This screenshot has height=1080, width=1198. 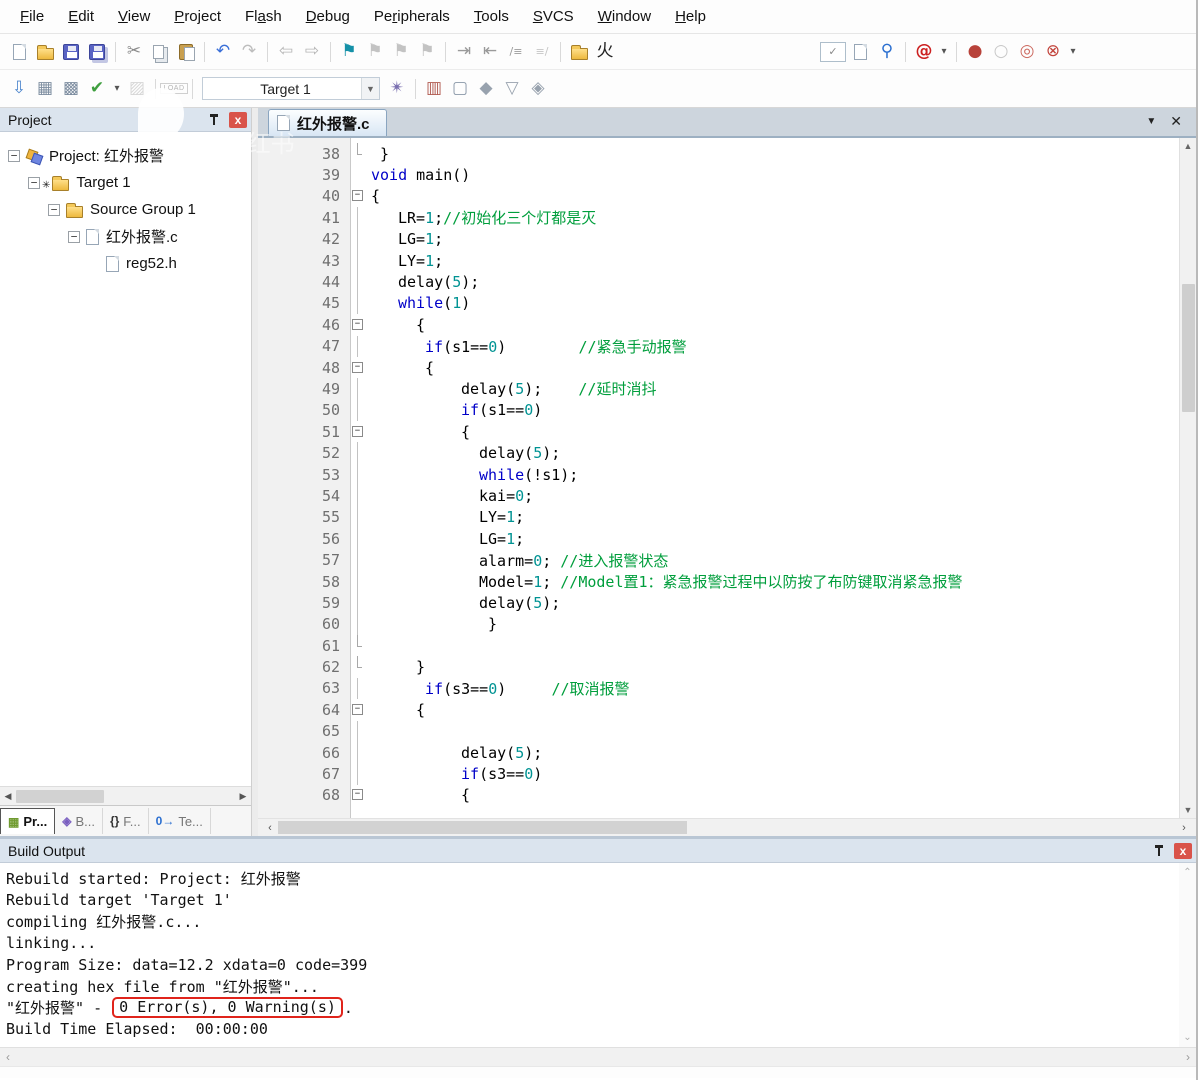 What do you see at coordinates (718, 260) in the screenshot?
I see `code-line: 43 LY=1;` at bounding box center [718, 260].